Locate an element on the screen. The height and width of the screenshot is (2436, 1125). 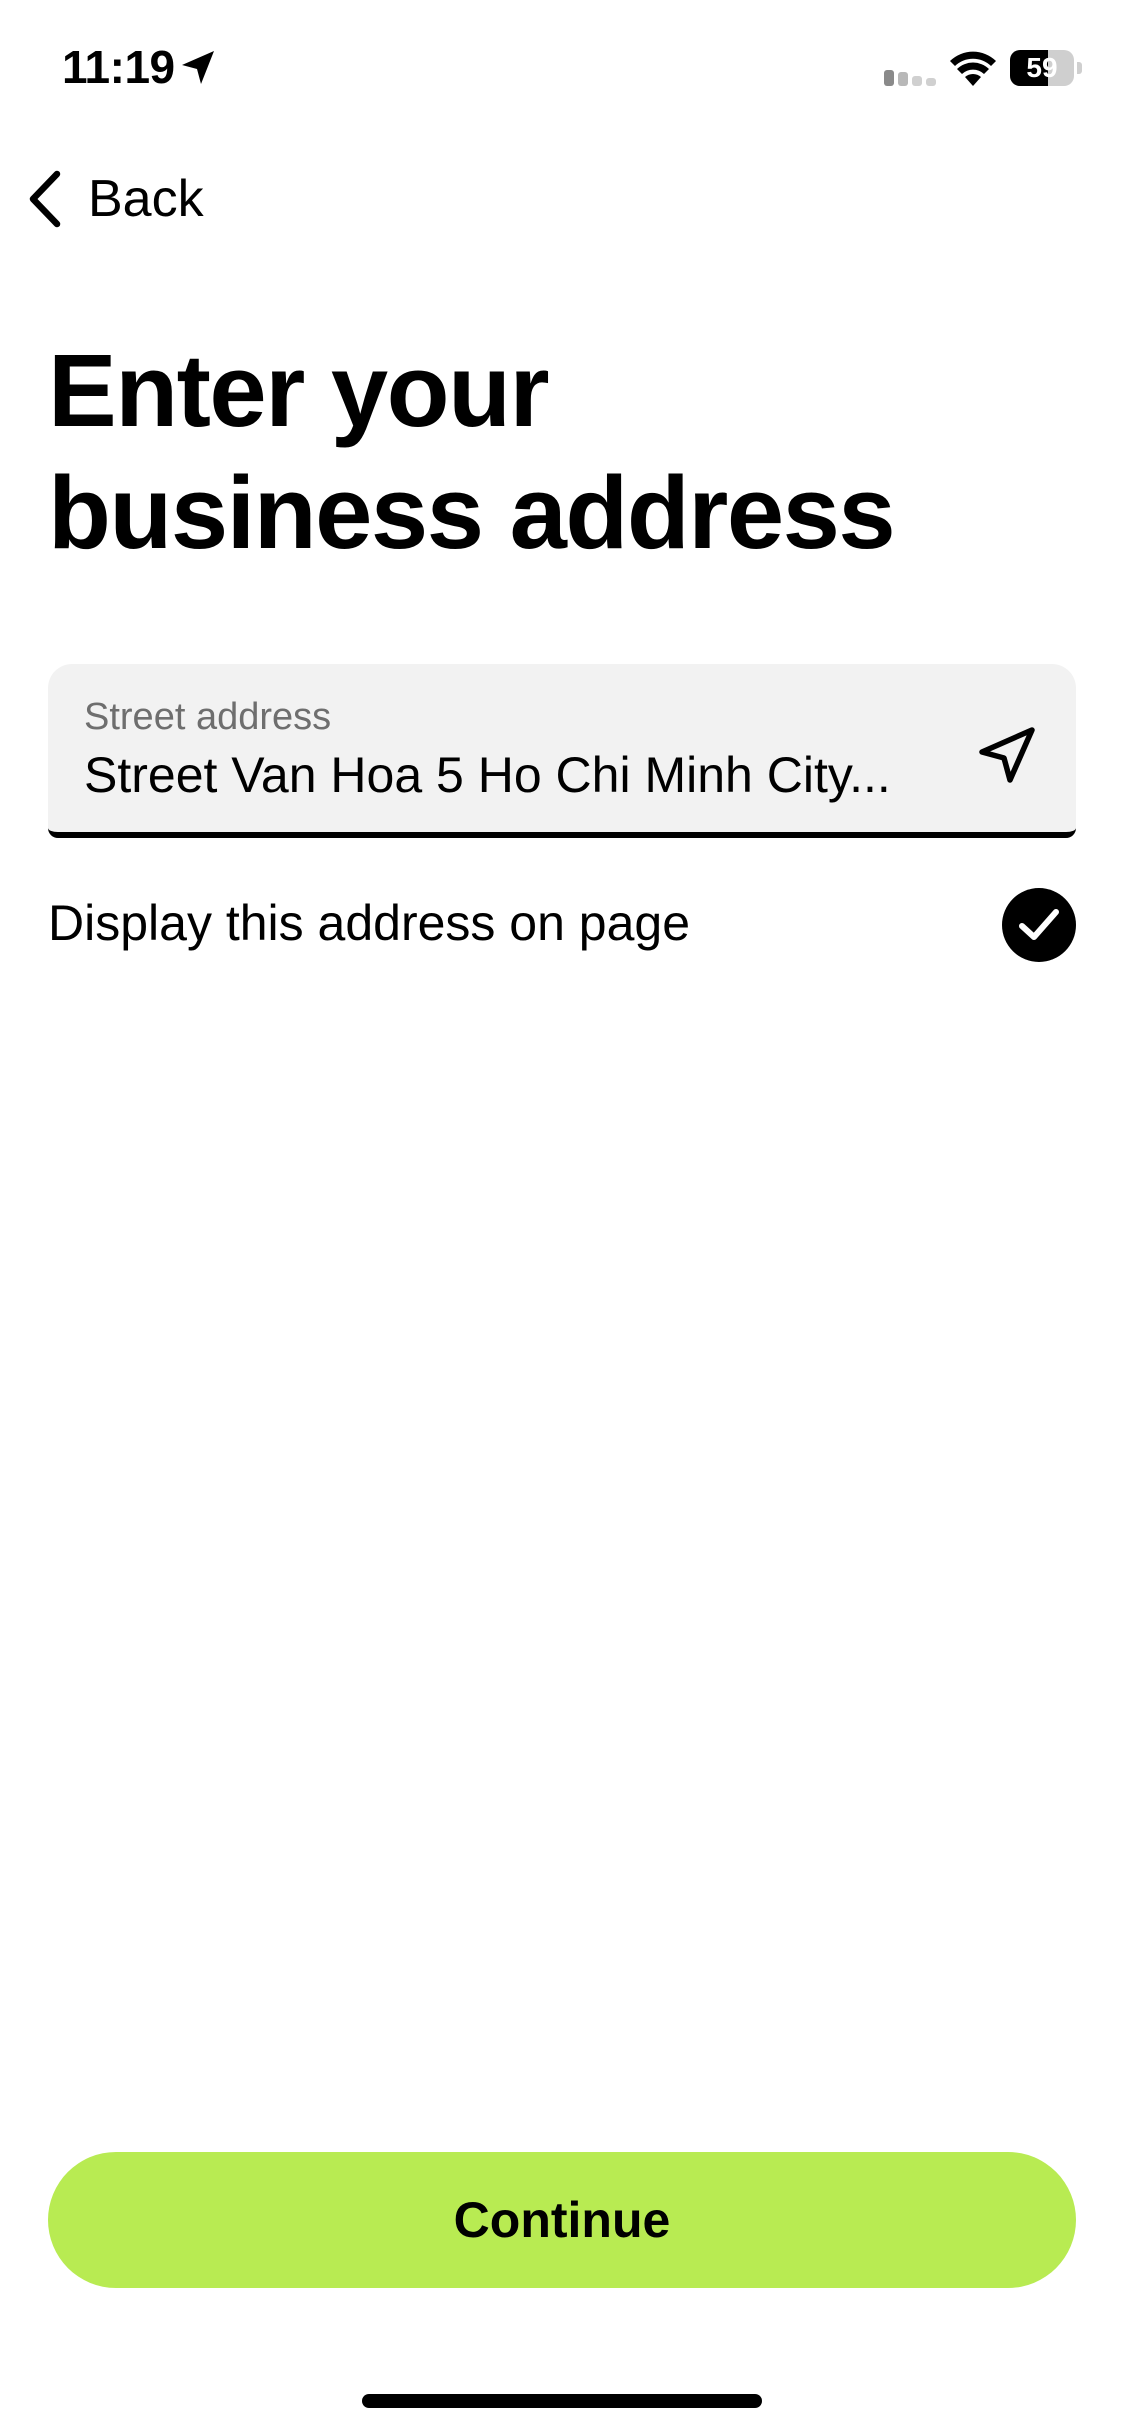
display-address-row: Display this address on page is located at coordinates (562, 925).